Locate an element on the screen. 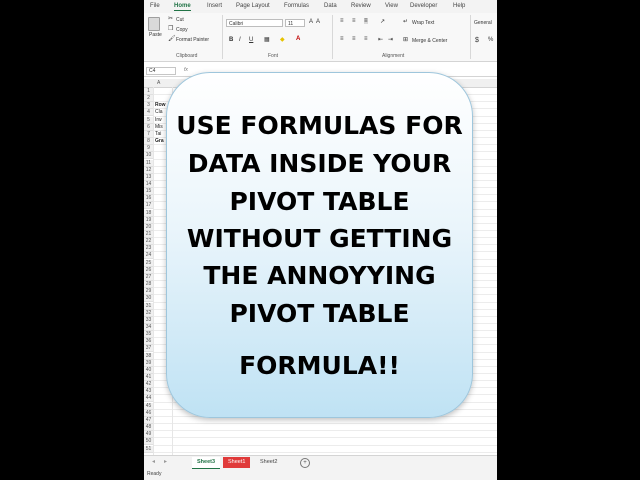 Image resolution: width=640 pixels, height=480 pixels. row-header: 28 is located at coordinates (148, 285).